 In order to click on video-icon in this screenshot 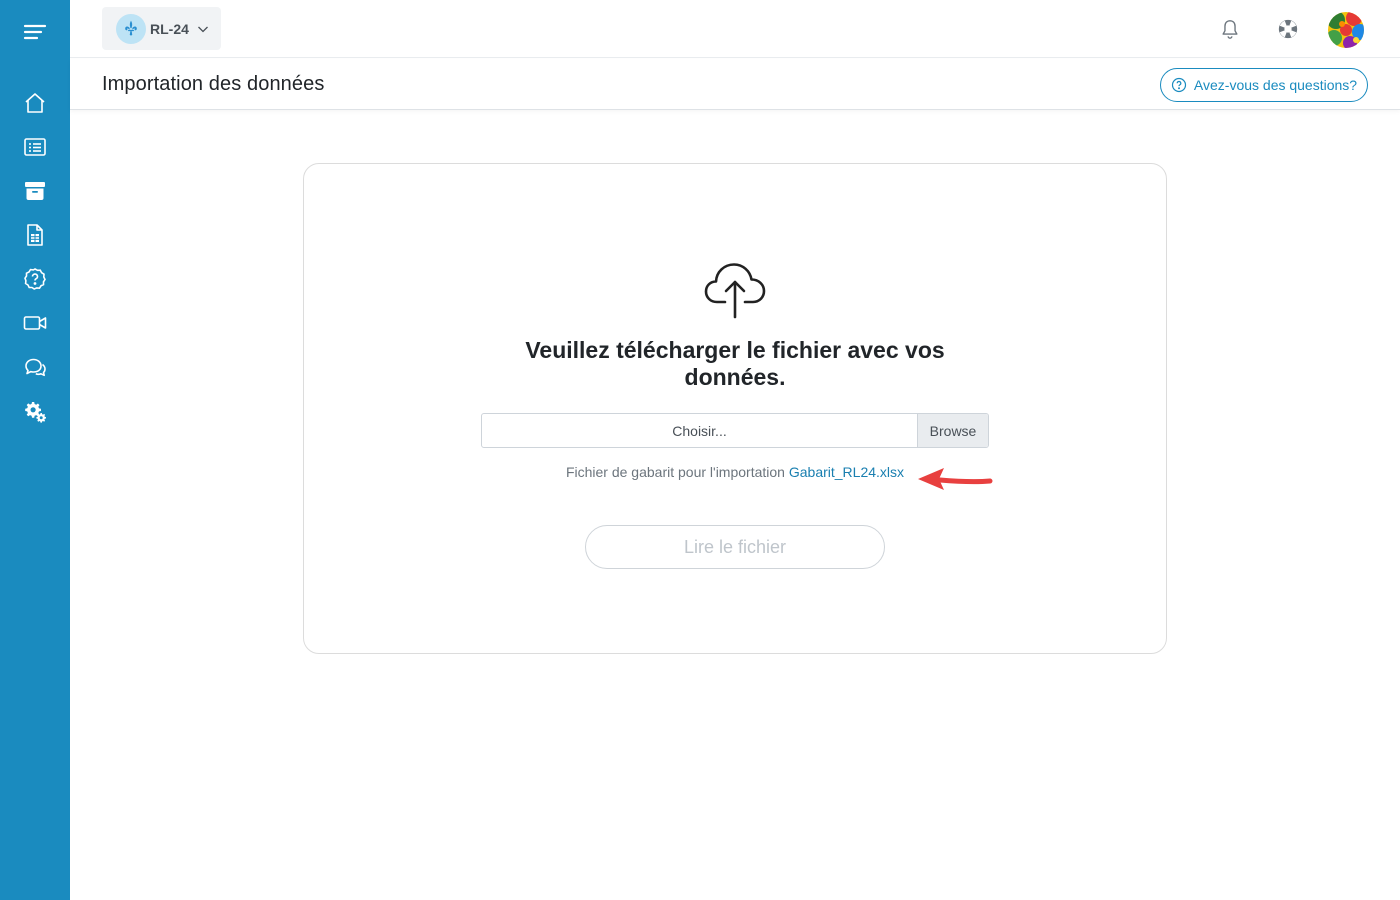, I will do `click(35, 323)`.